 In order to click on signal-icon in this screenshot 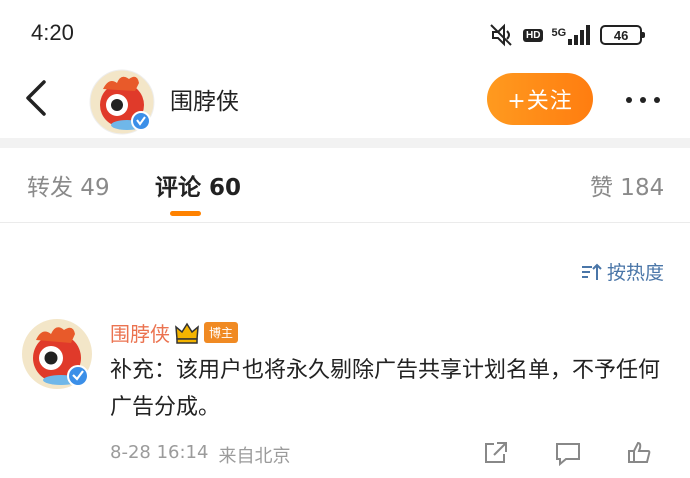, I will do `click(579, 35)`.